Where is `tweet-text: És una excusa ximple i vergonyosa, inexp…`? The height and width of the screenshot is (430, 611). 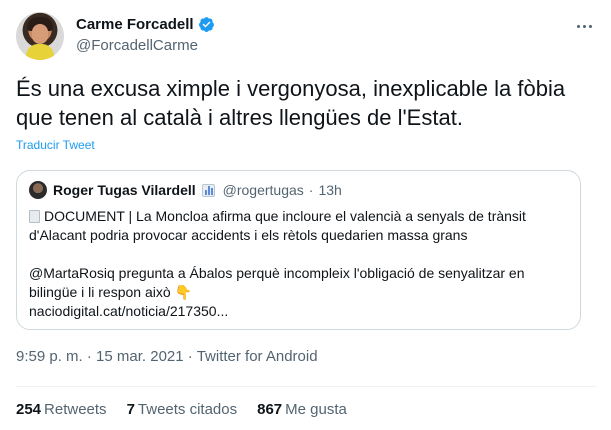 tweet-text: És una excusa ximple i vergonyosa, inexp… is located at coordinates (291, 103).